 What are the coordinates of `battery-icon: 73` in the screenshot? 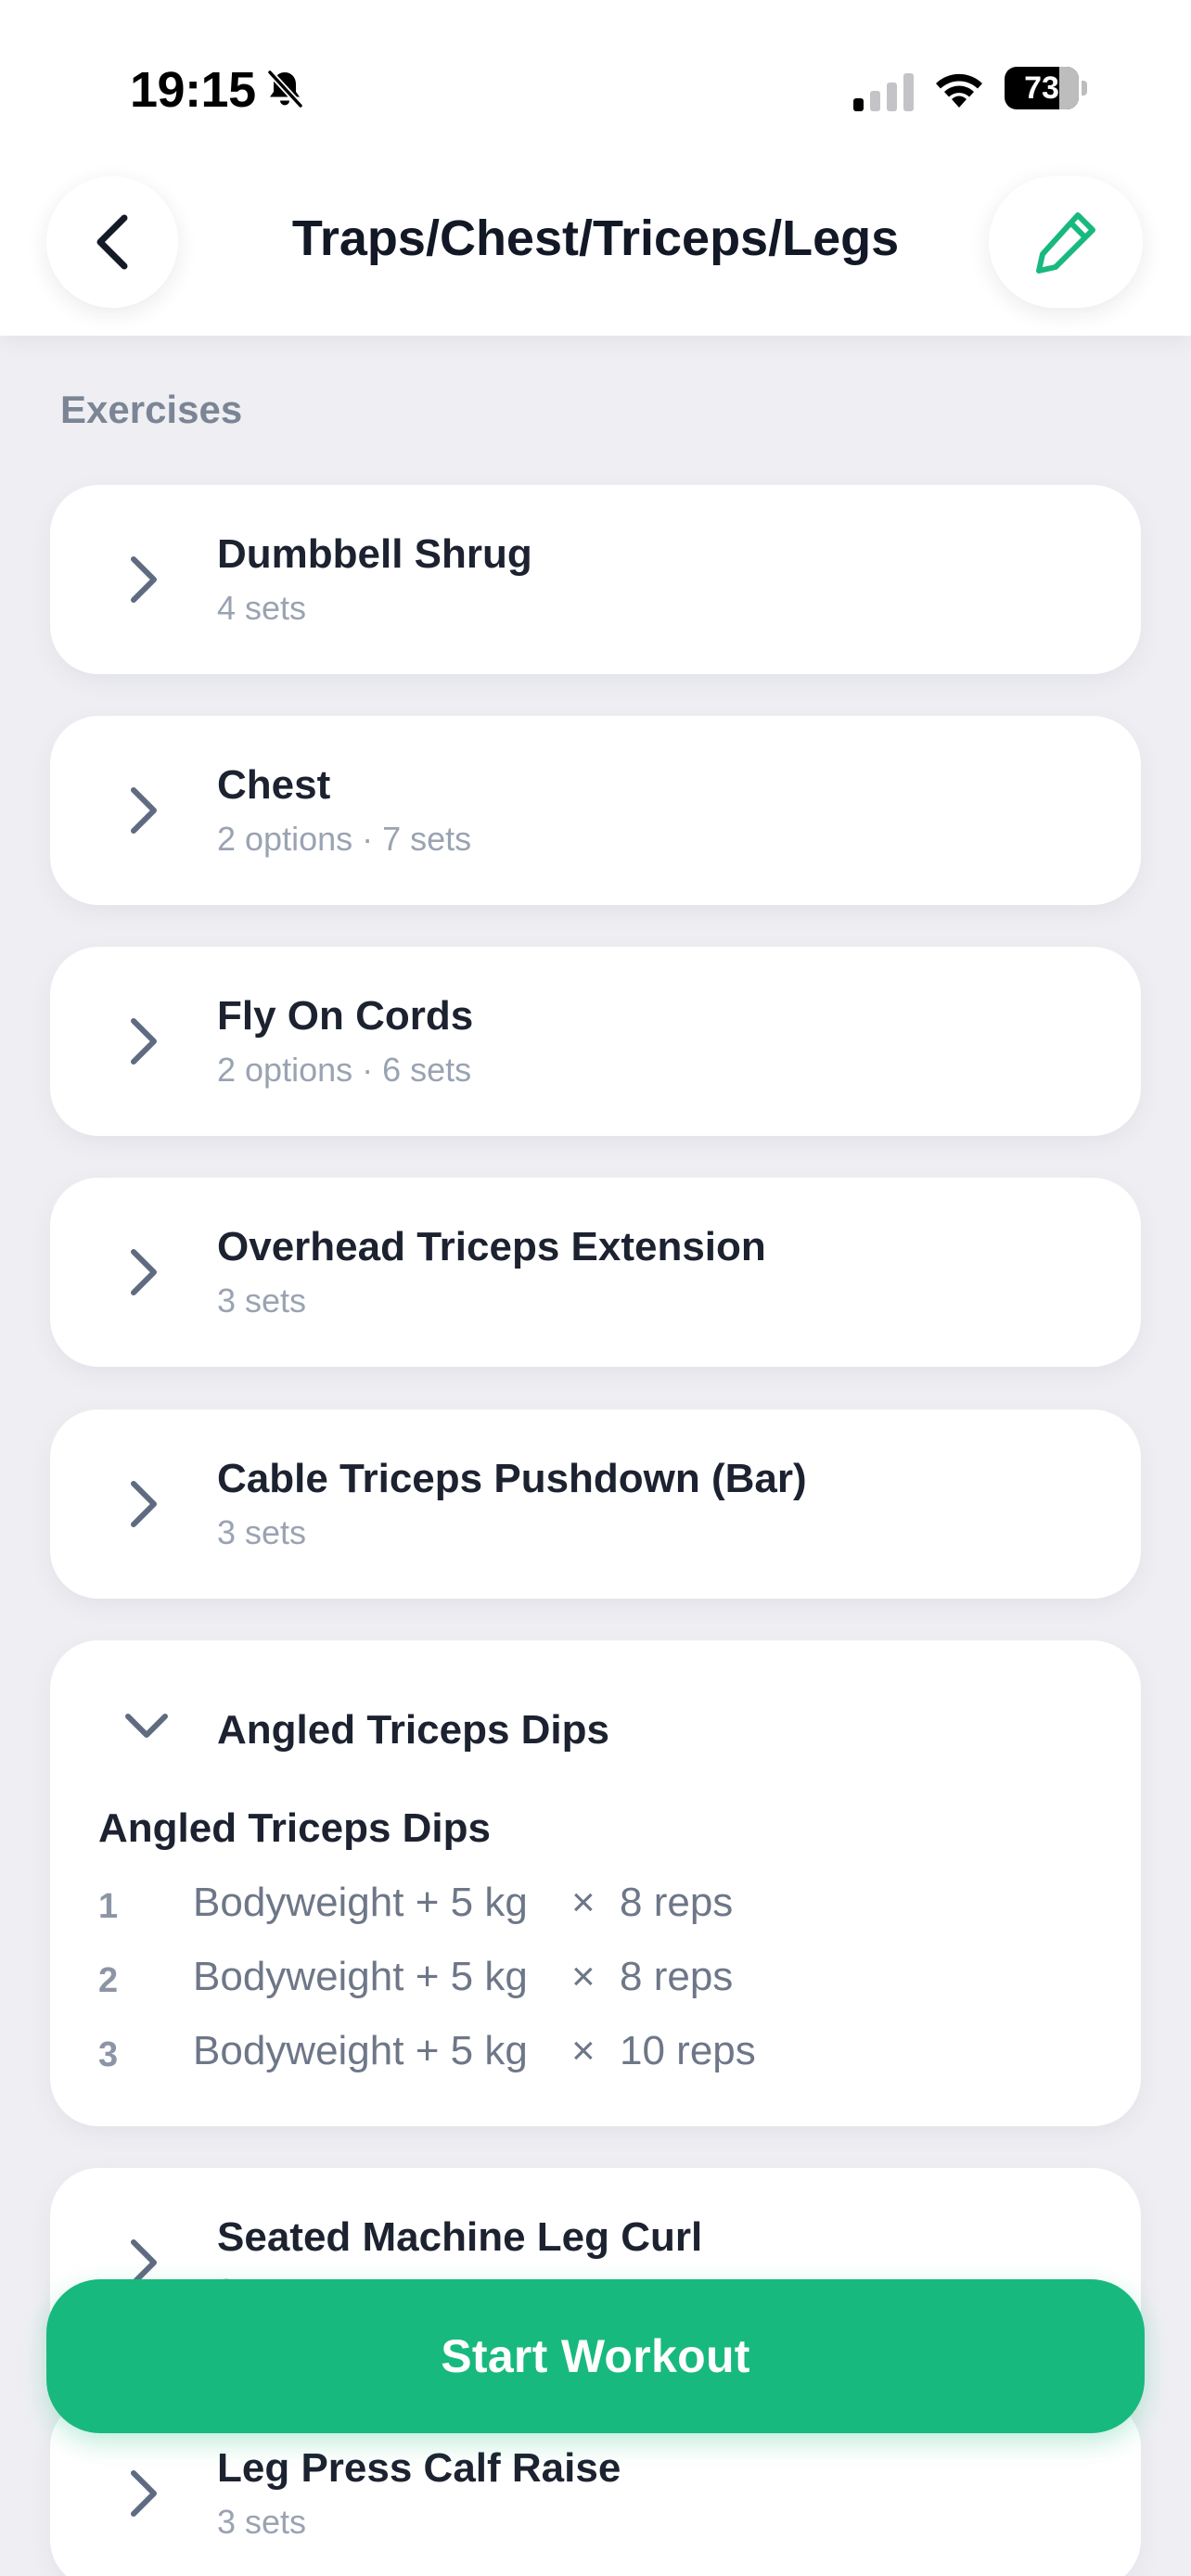 It's located at (1046, 88).